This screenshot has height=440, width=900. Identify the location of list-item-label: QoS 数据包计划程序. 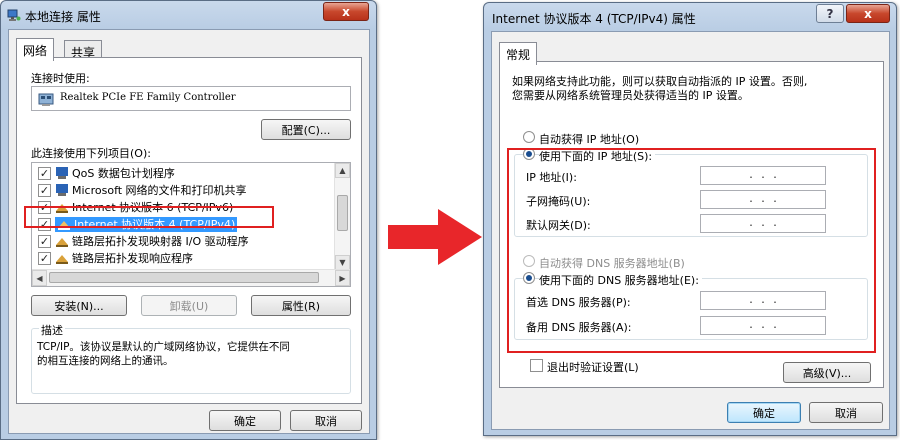
(123, 173).